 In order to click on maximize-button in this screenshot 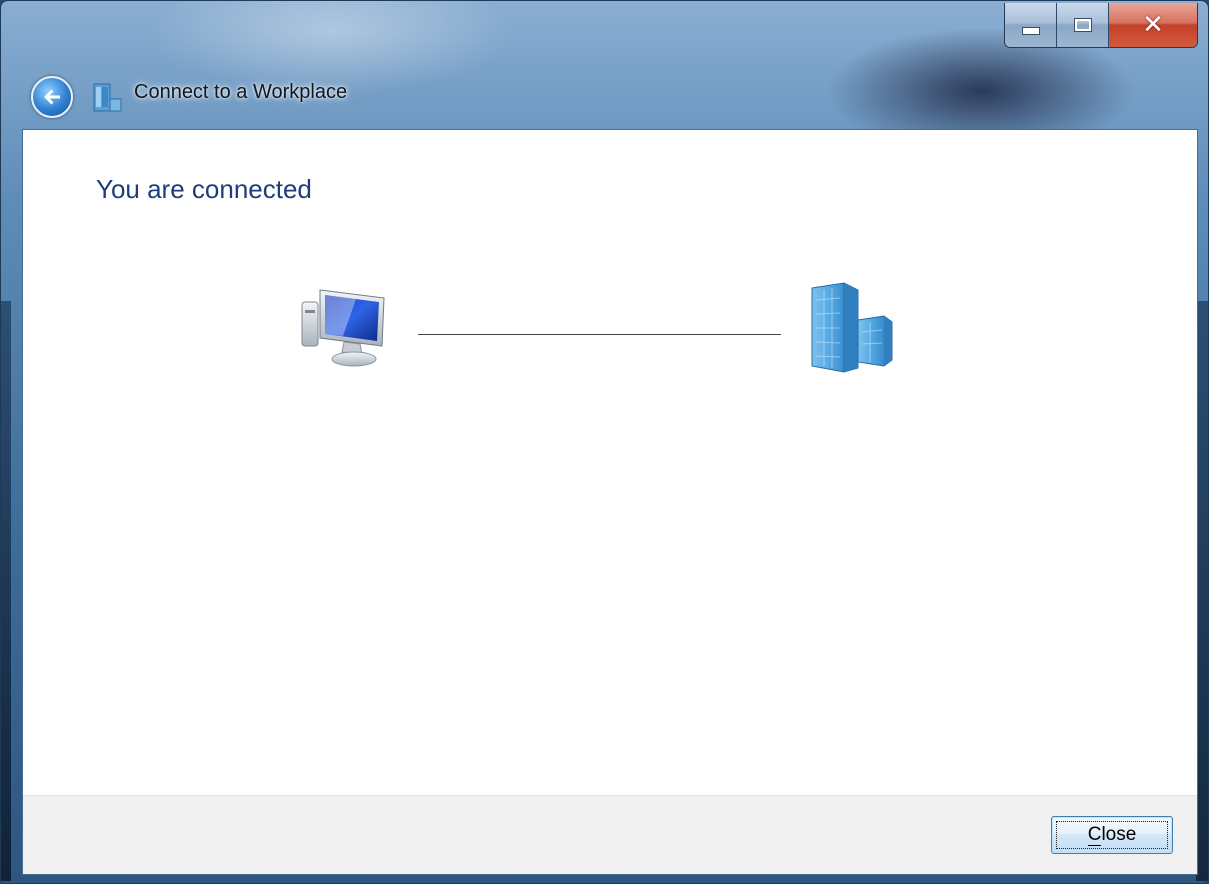, I will do `click(1083, 25)`.